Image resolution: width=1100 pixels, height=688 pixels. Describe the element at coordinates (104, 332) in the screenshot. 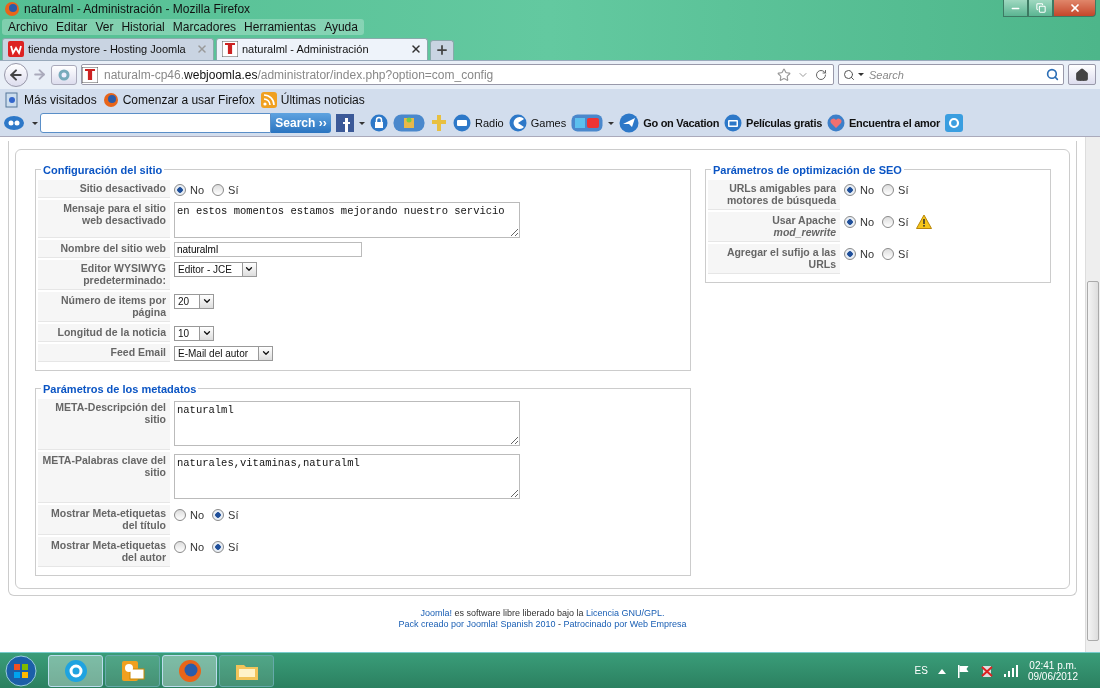

I see `field-label: Longitud de la noticia` at that location.